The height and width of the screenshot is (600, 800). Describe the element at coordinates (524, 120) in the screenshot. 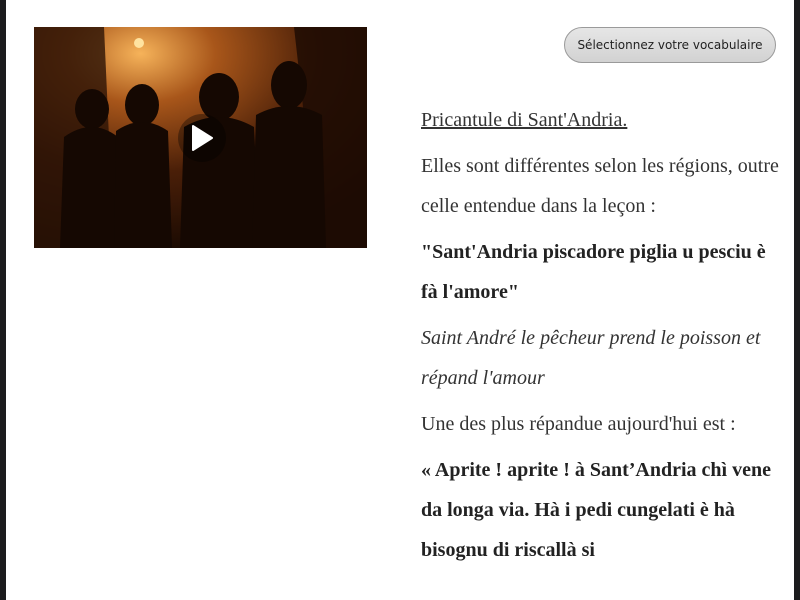

I see `lesson-title: Pricantule di Sant'Andria.` at that location.